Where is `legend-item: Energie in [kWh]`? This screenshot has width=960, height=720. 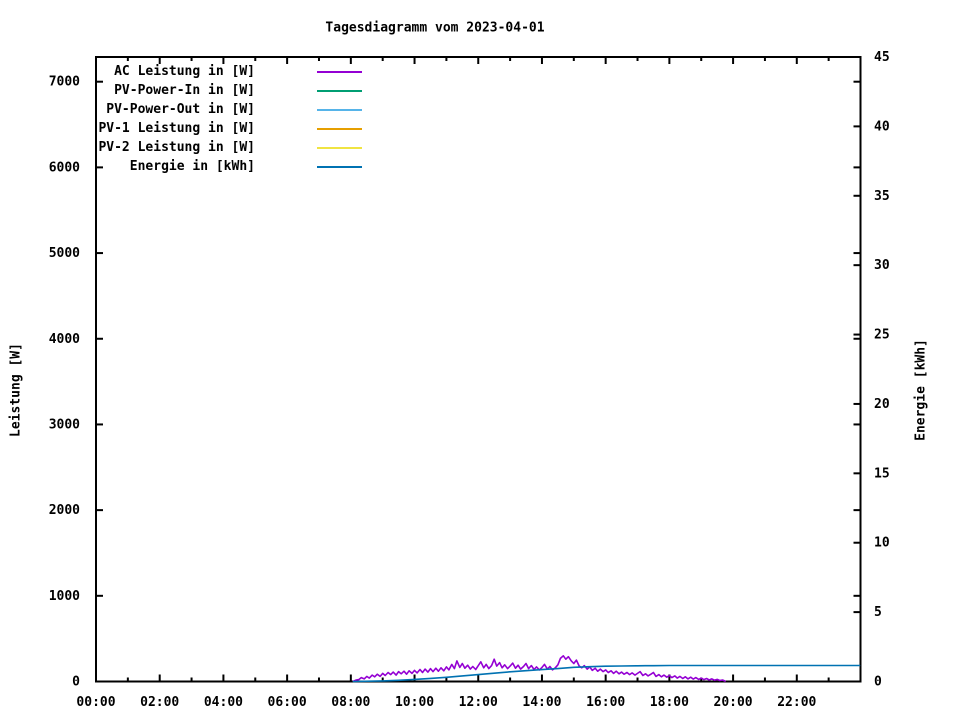
legend-item: Energie in [kWh] is located at coordinates (230, 166).